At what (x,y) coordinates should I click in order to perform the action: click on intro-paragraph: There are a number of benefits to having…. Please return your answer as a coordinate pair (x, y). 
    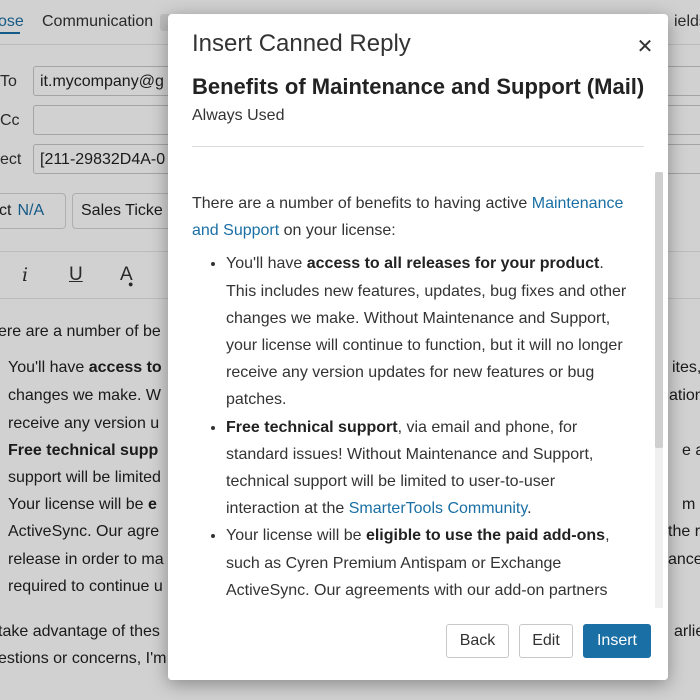
    Looking at the image, I should click on (408, 217).